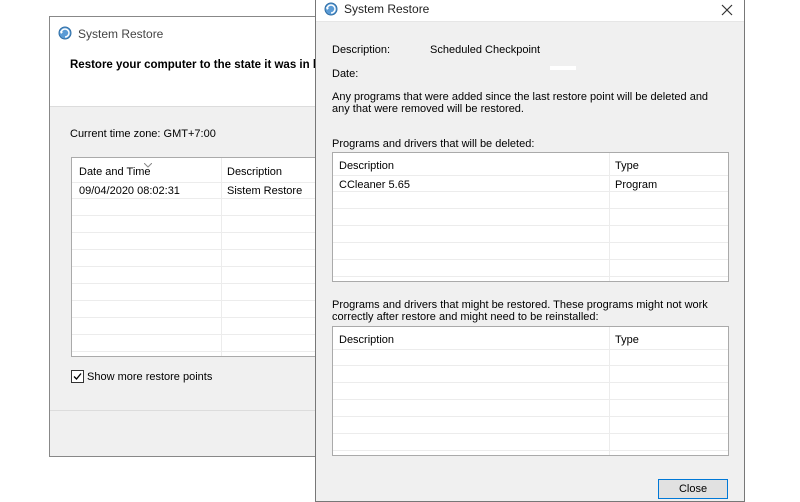 This screenshot has width=800, height=502. I want to click on back-title-bar: System Restore, so click(190, 33).